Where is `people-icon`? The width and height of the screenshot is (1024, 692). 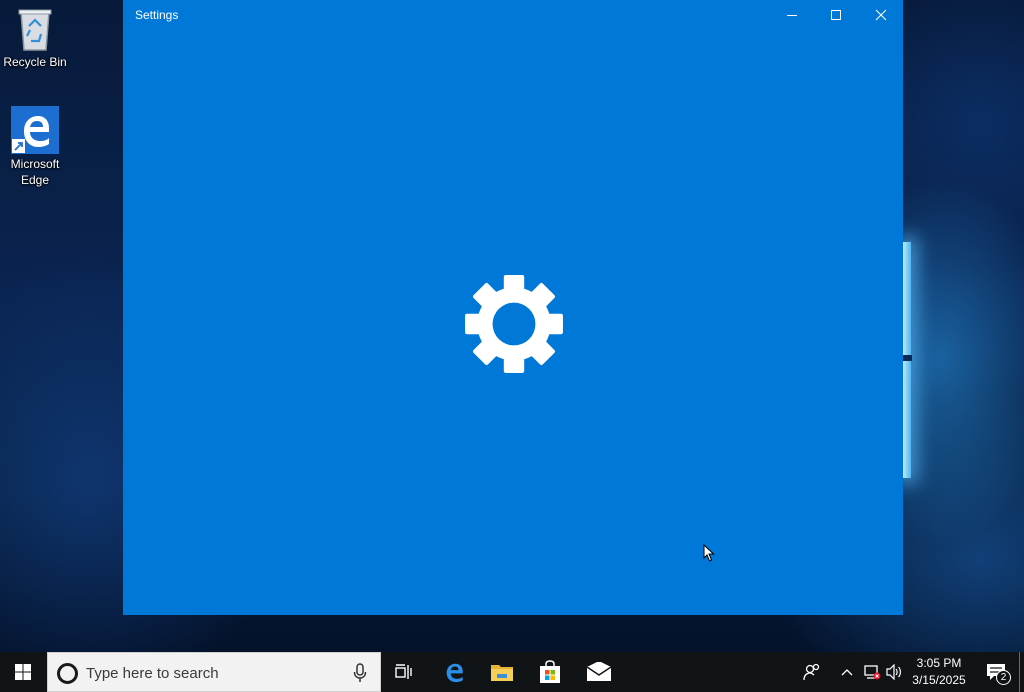
people-icon is located at coordinates (811, 672).